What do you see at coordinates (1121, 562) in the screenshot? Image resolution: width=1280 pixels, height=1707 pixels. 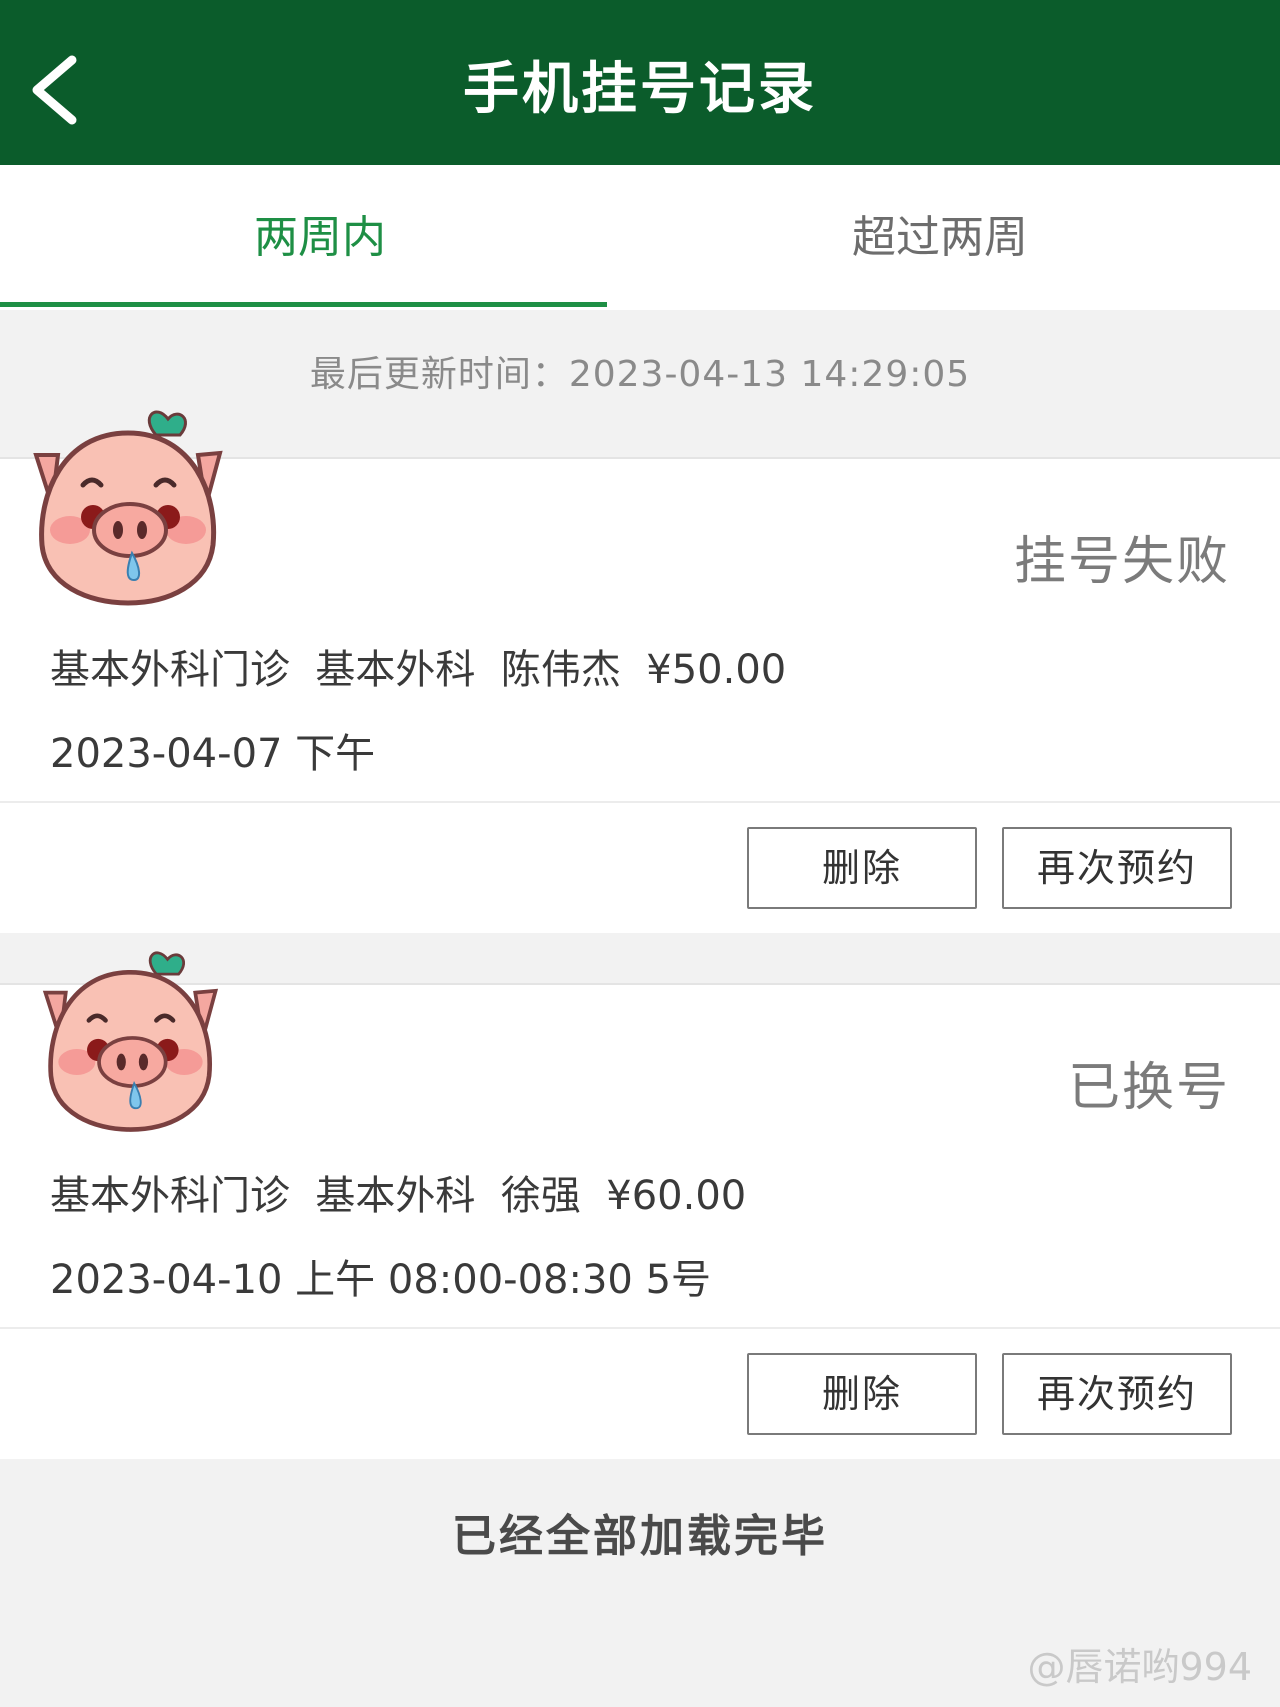 I see `record-status: 挂号失败` at bounding box center [1121, 562].